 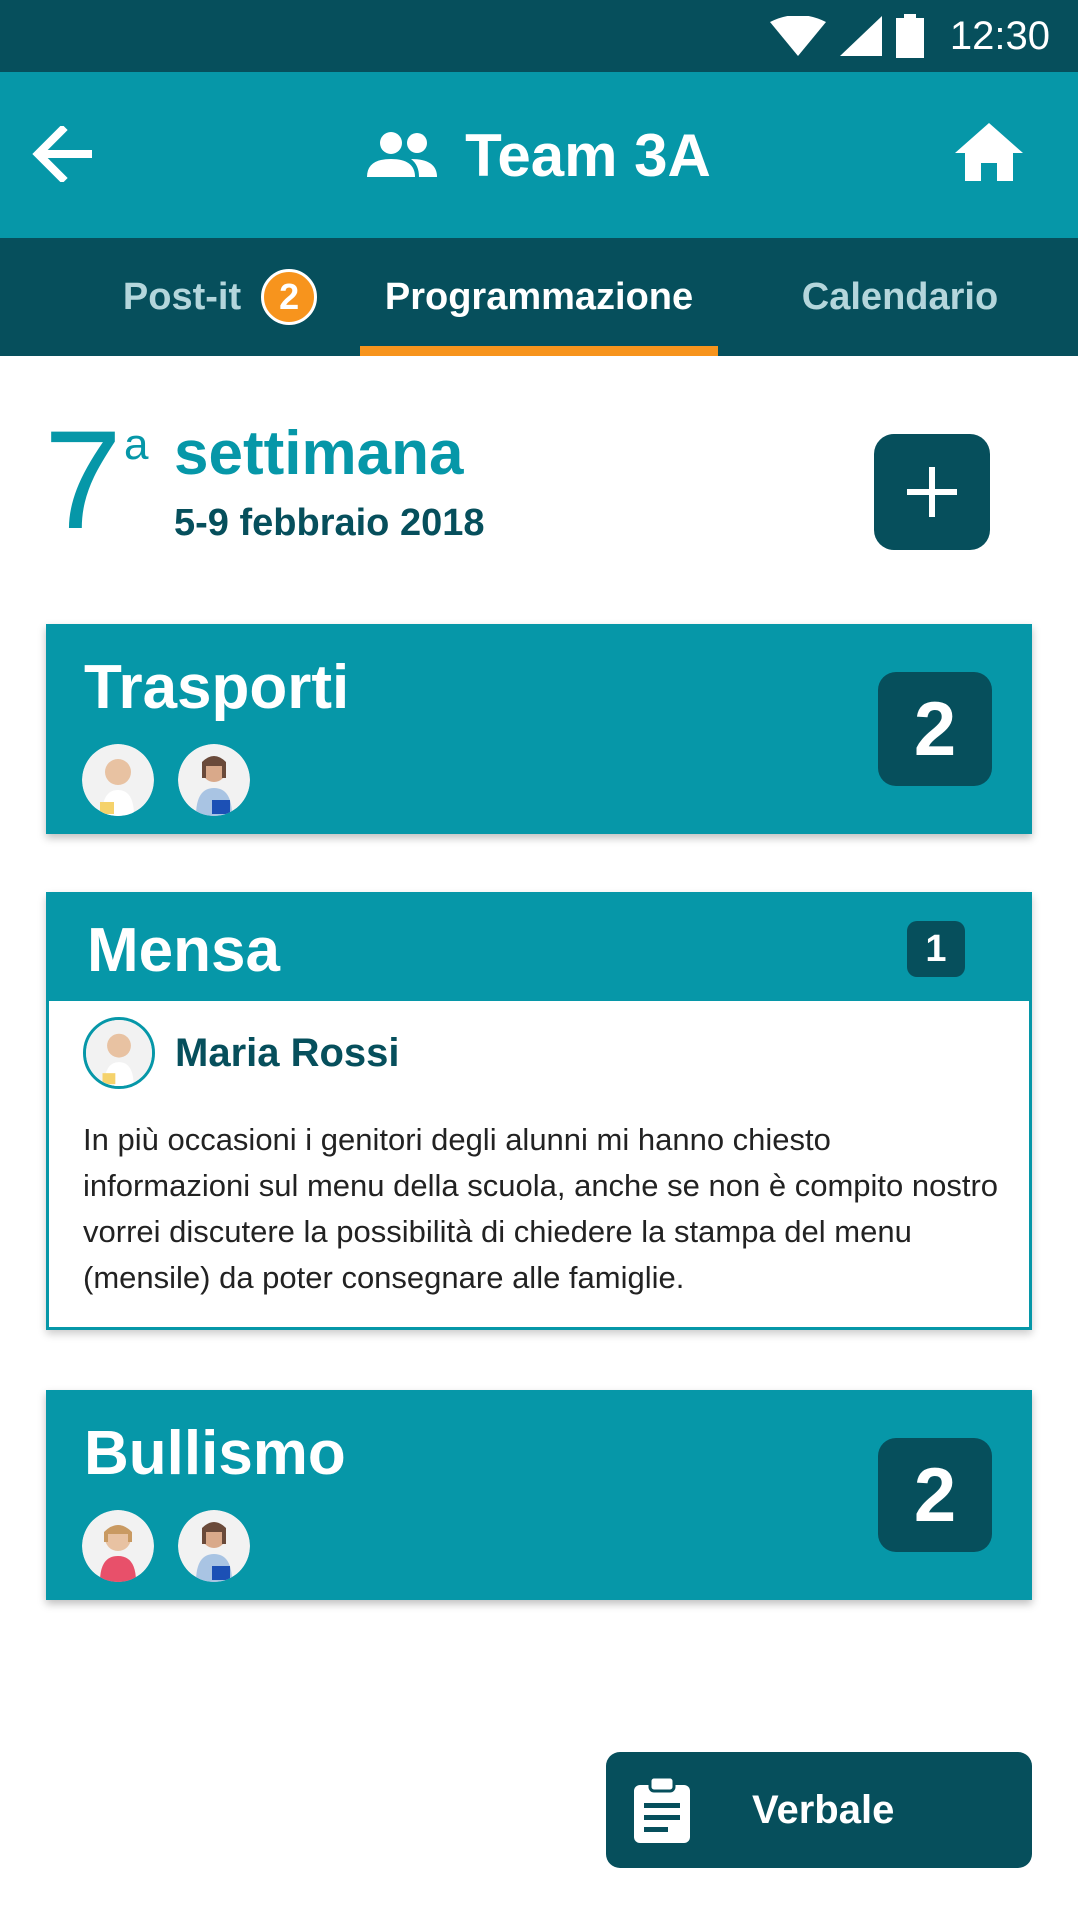 I want to click on tab-programmazione: Programmazione, so click(x=539, y=297).